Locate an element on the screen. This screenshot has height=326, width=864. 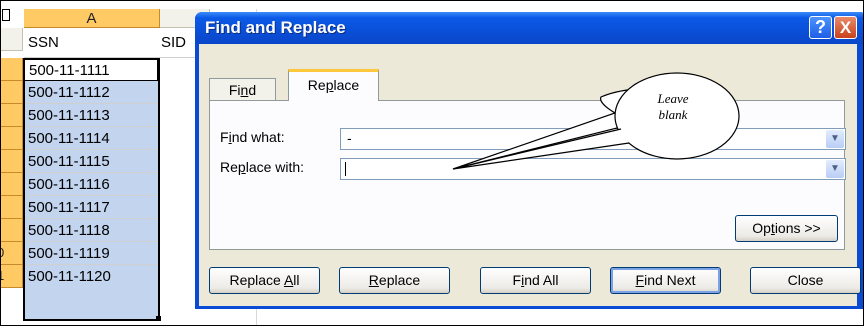
callout-line2: blank is located at coordinates (673, 114).